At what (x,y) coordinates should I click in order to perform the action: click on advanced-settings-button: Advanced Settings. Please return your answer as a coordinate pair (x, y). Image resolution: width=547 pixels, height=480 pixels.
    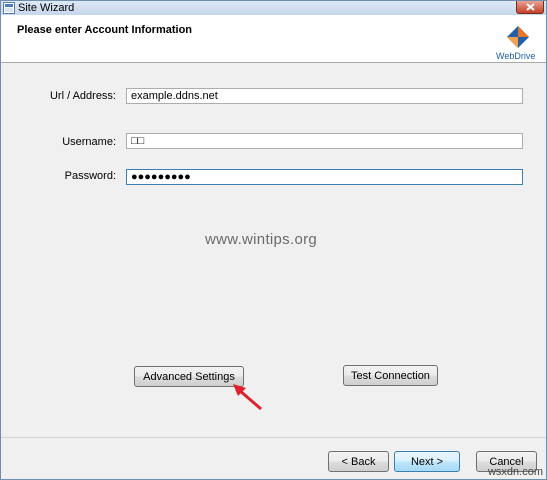
    Looking at the image, I should click on (189, 376).